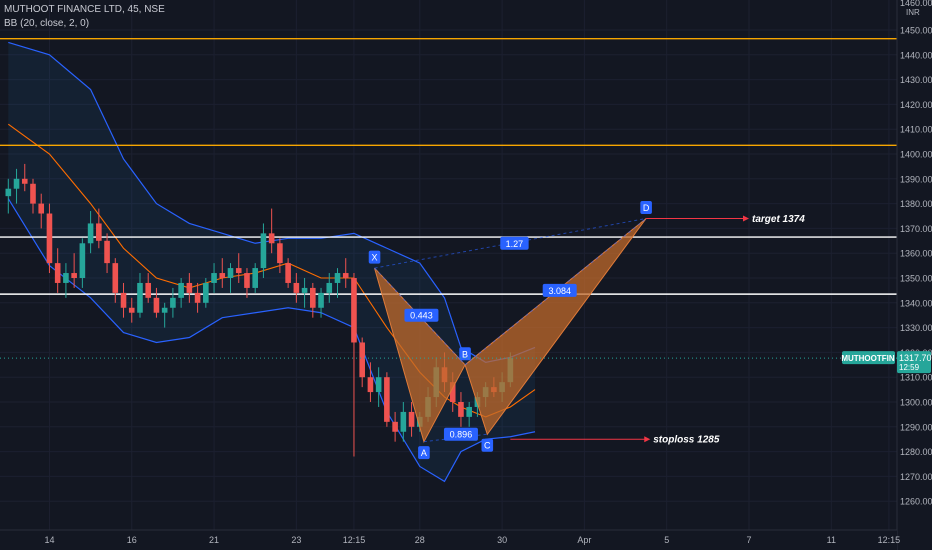  What do you see at coordinates (84, 9) in the screenshot?
I see `symbol-legend: MUTHOOT FINANCE LTD, 45, NSE` at bounding box center [84, 9].